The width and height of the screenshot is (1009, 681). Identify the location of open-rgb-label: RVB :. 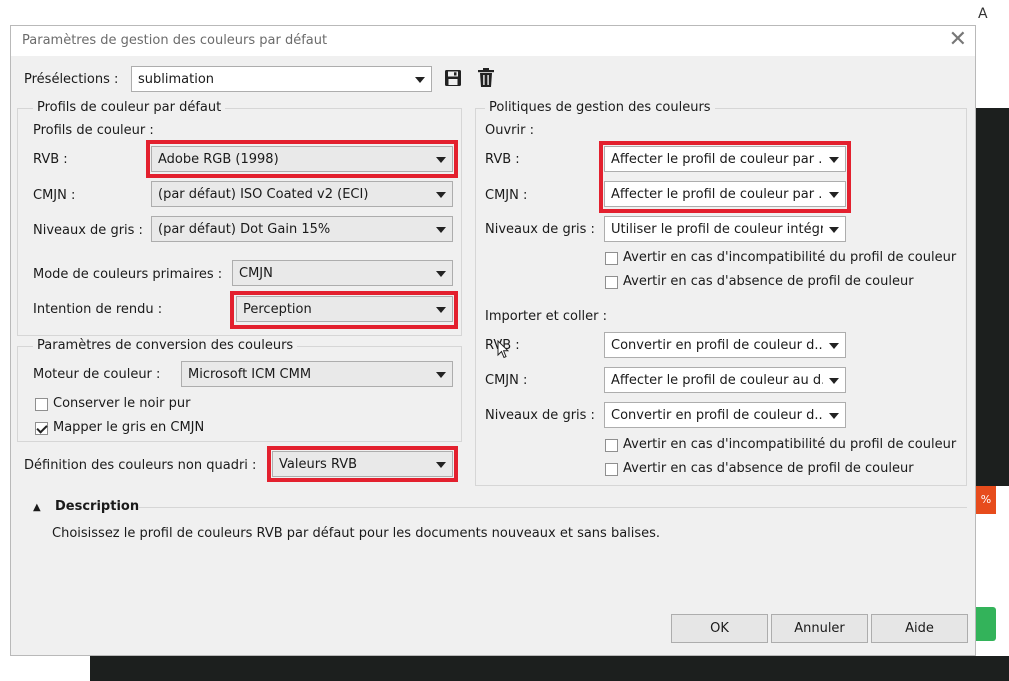
(502, 159).